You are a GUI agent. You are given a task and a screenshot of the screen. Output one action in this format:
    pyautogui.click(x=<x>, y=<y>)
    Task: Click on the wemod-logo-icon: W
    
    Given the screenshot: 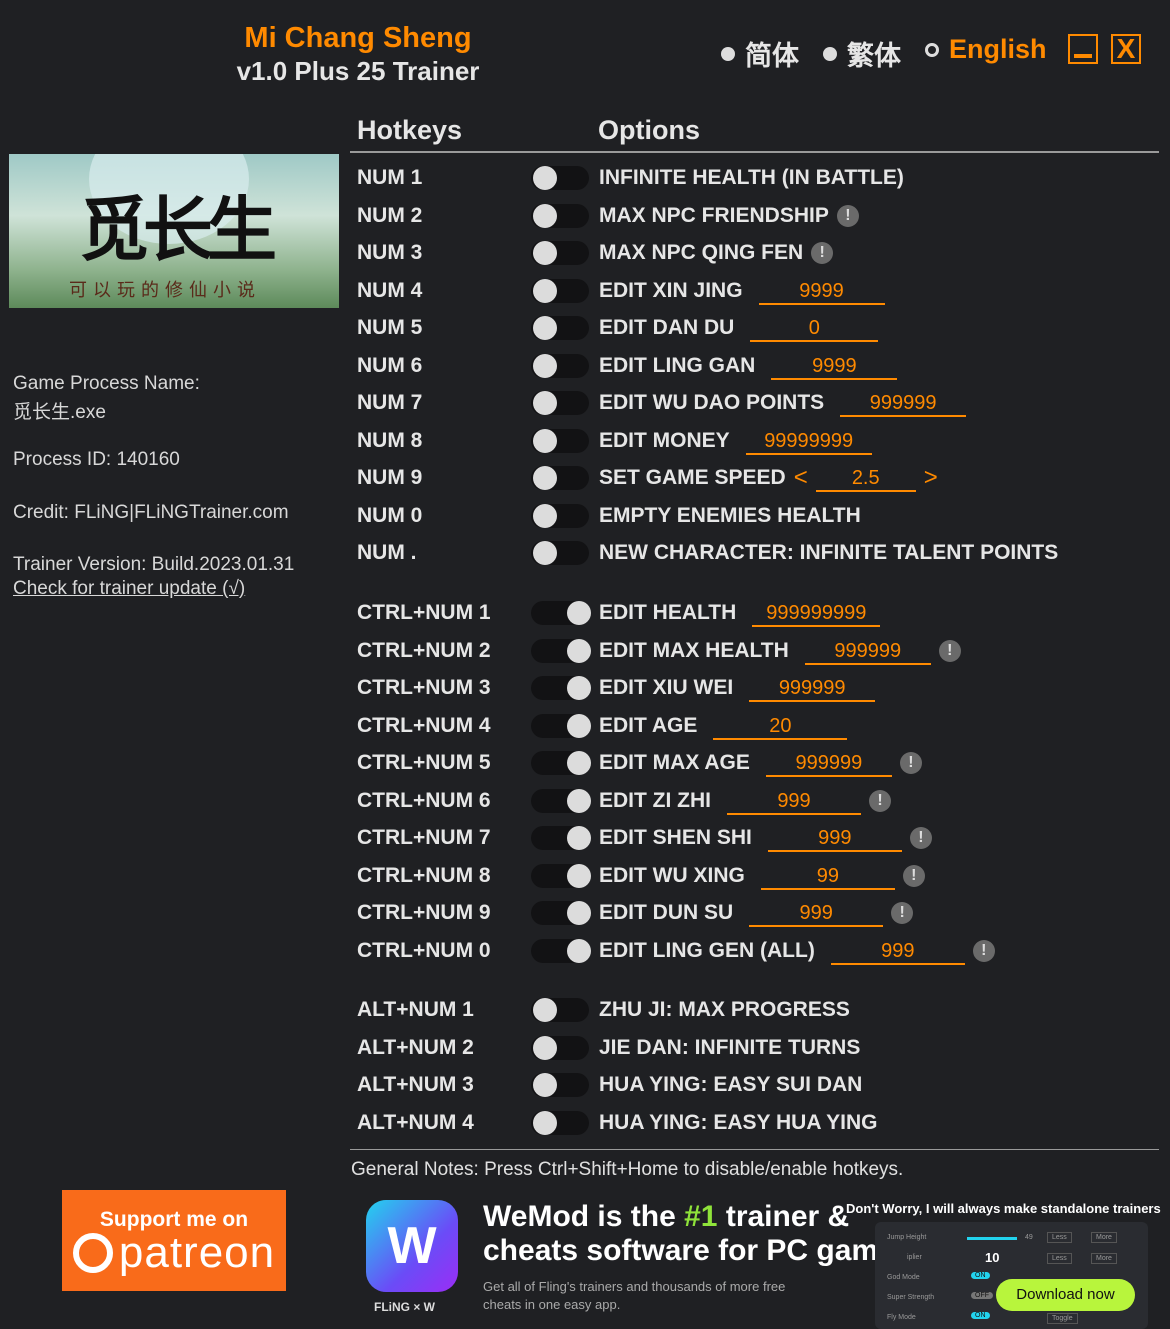 What is the action you would take?
    pyautogui.click(x=412, y=1246)
    